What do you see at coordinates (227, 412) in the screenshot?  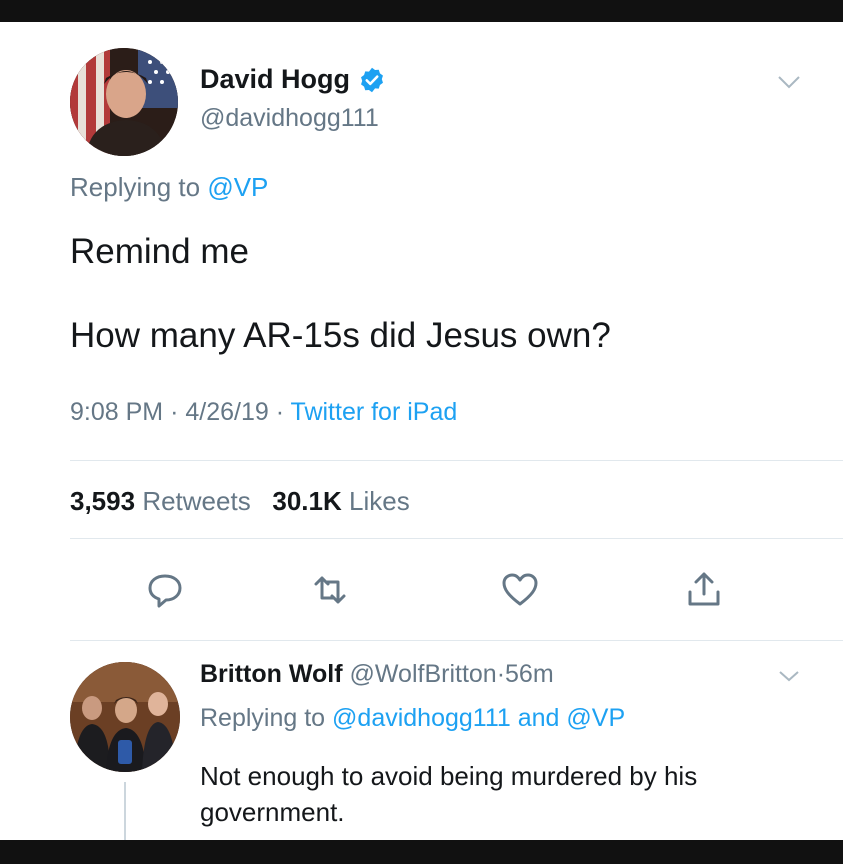 I see `tweet-date: 4/26/19` at bounding box center [227, 412].